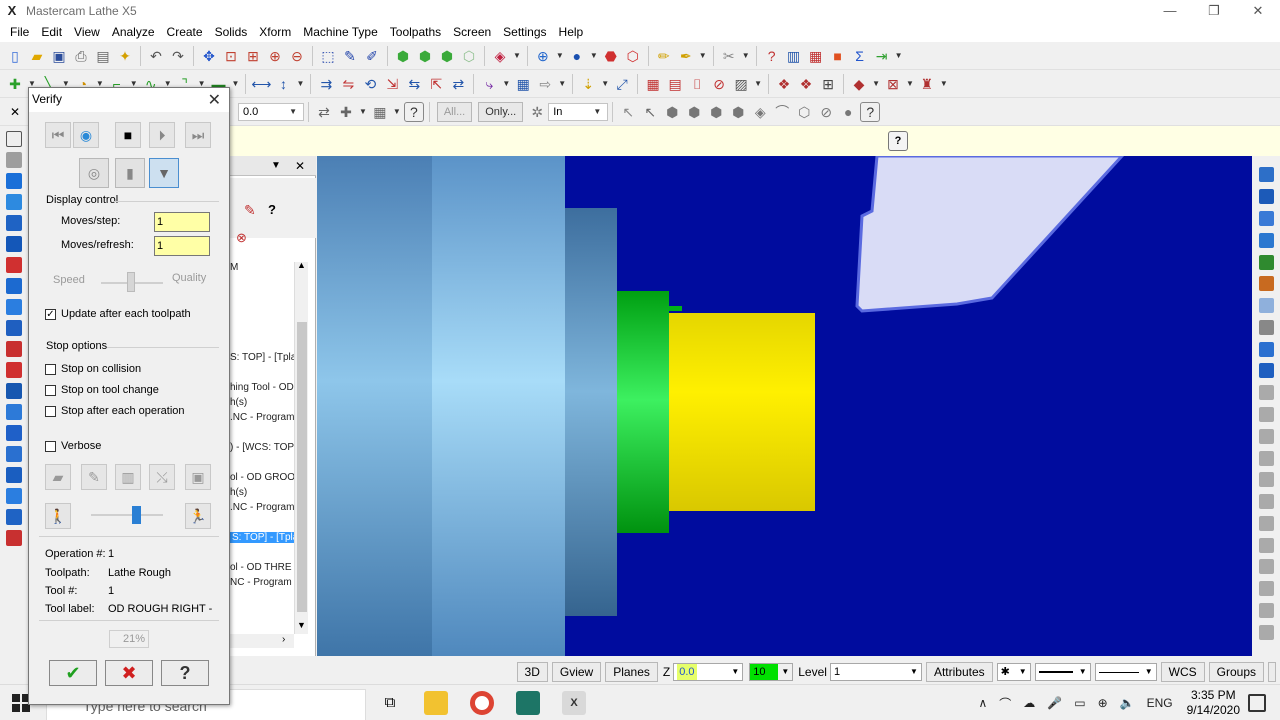  Describe the element at coordinates (13, 159) in the screenshot. I see `sheet-icon` at that location.